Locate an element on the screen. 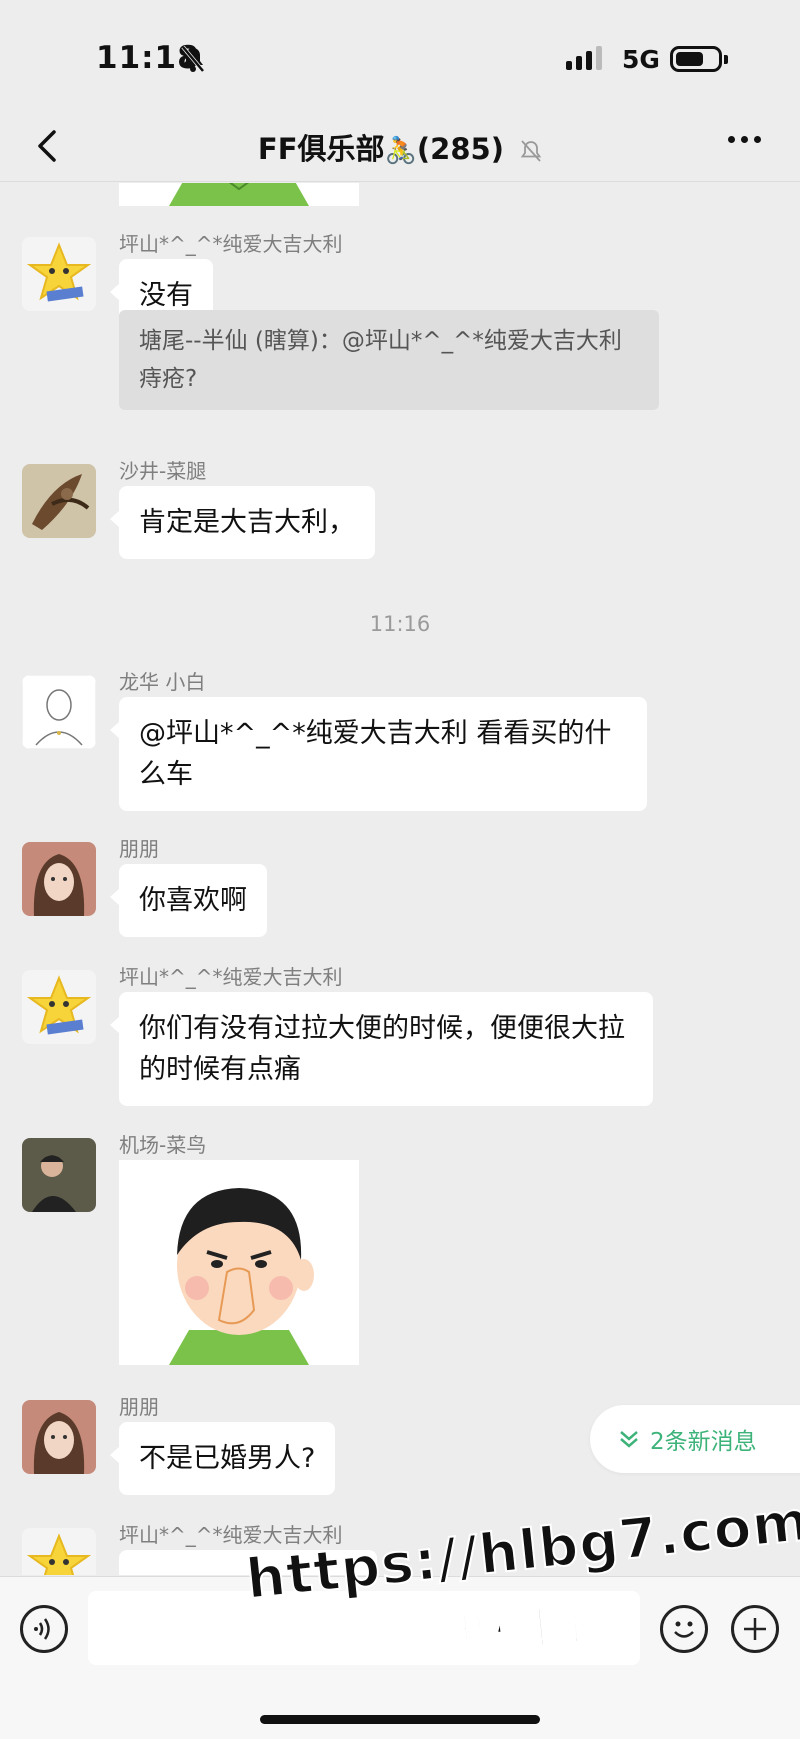 The image size is (800, 1739). chat-title: FF俱乐部🚴(285) is located at coordinates (400, 147).